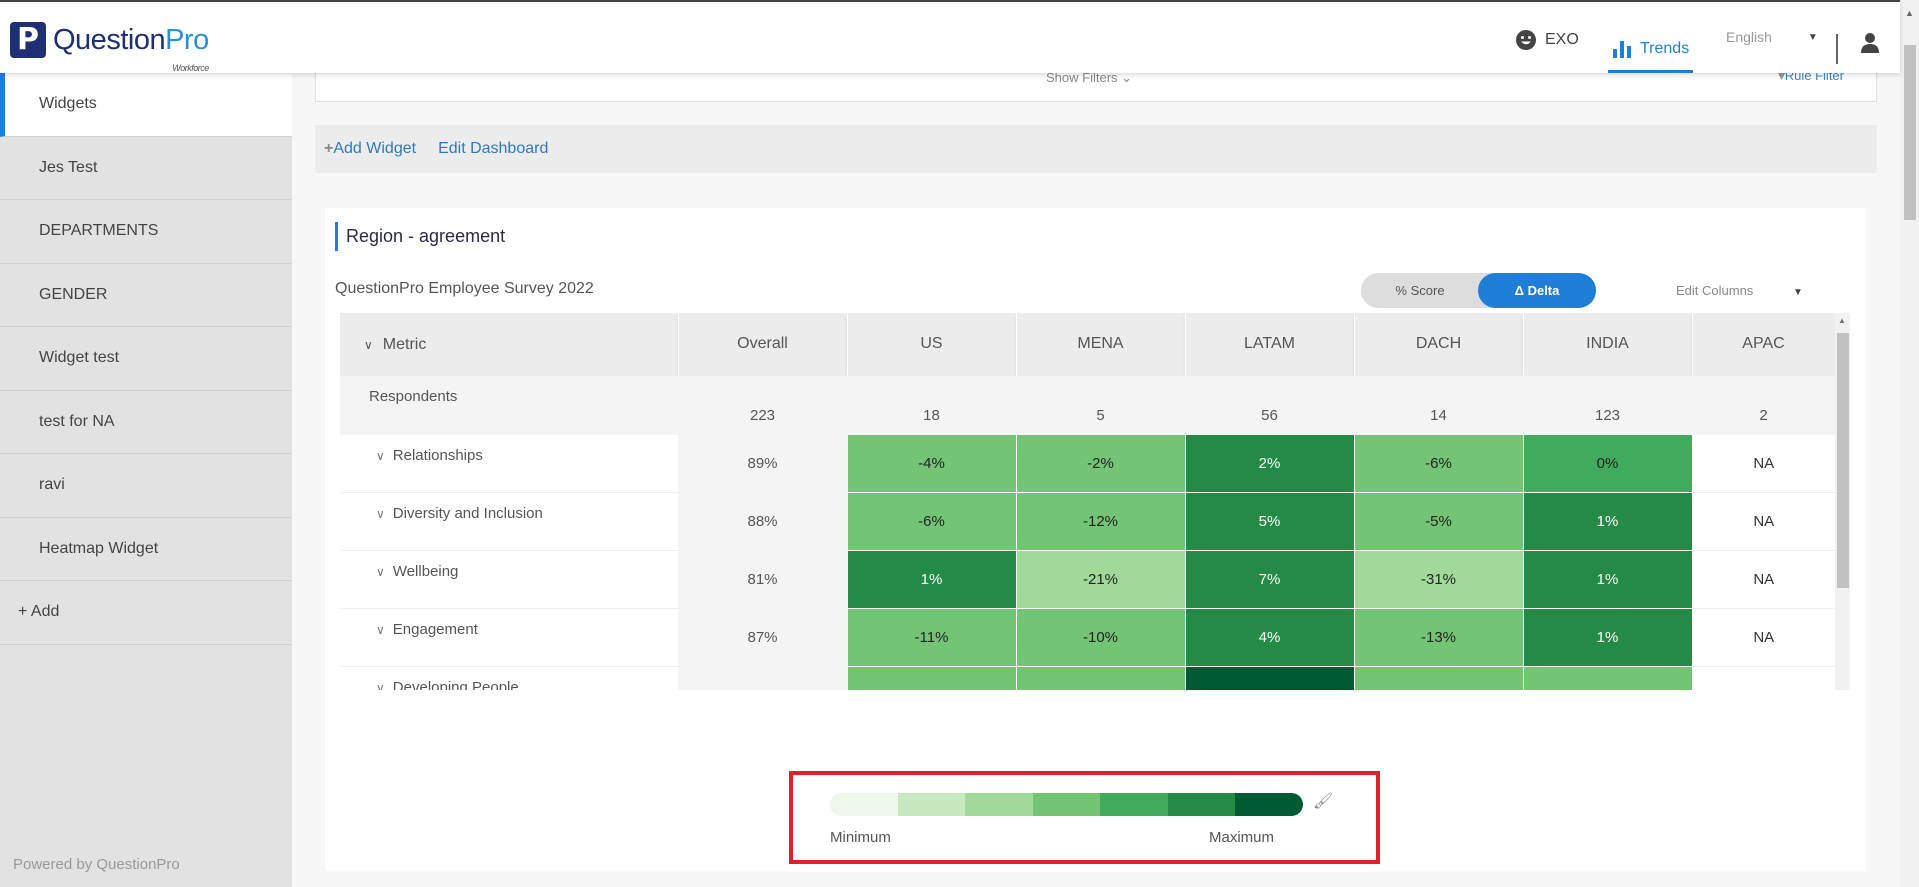 This screenshot has width=1919, height=887. What do you see at coordinates (146, 486) in the screenshot?
I see `sidebar-item-ravi: ravi` at bounding box center [146, 486].